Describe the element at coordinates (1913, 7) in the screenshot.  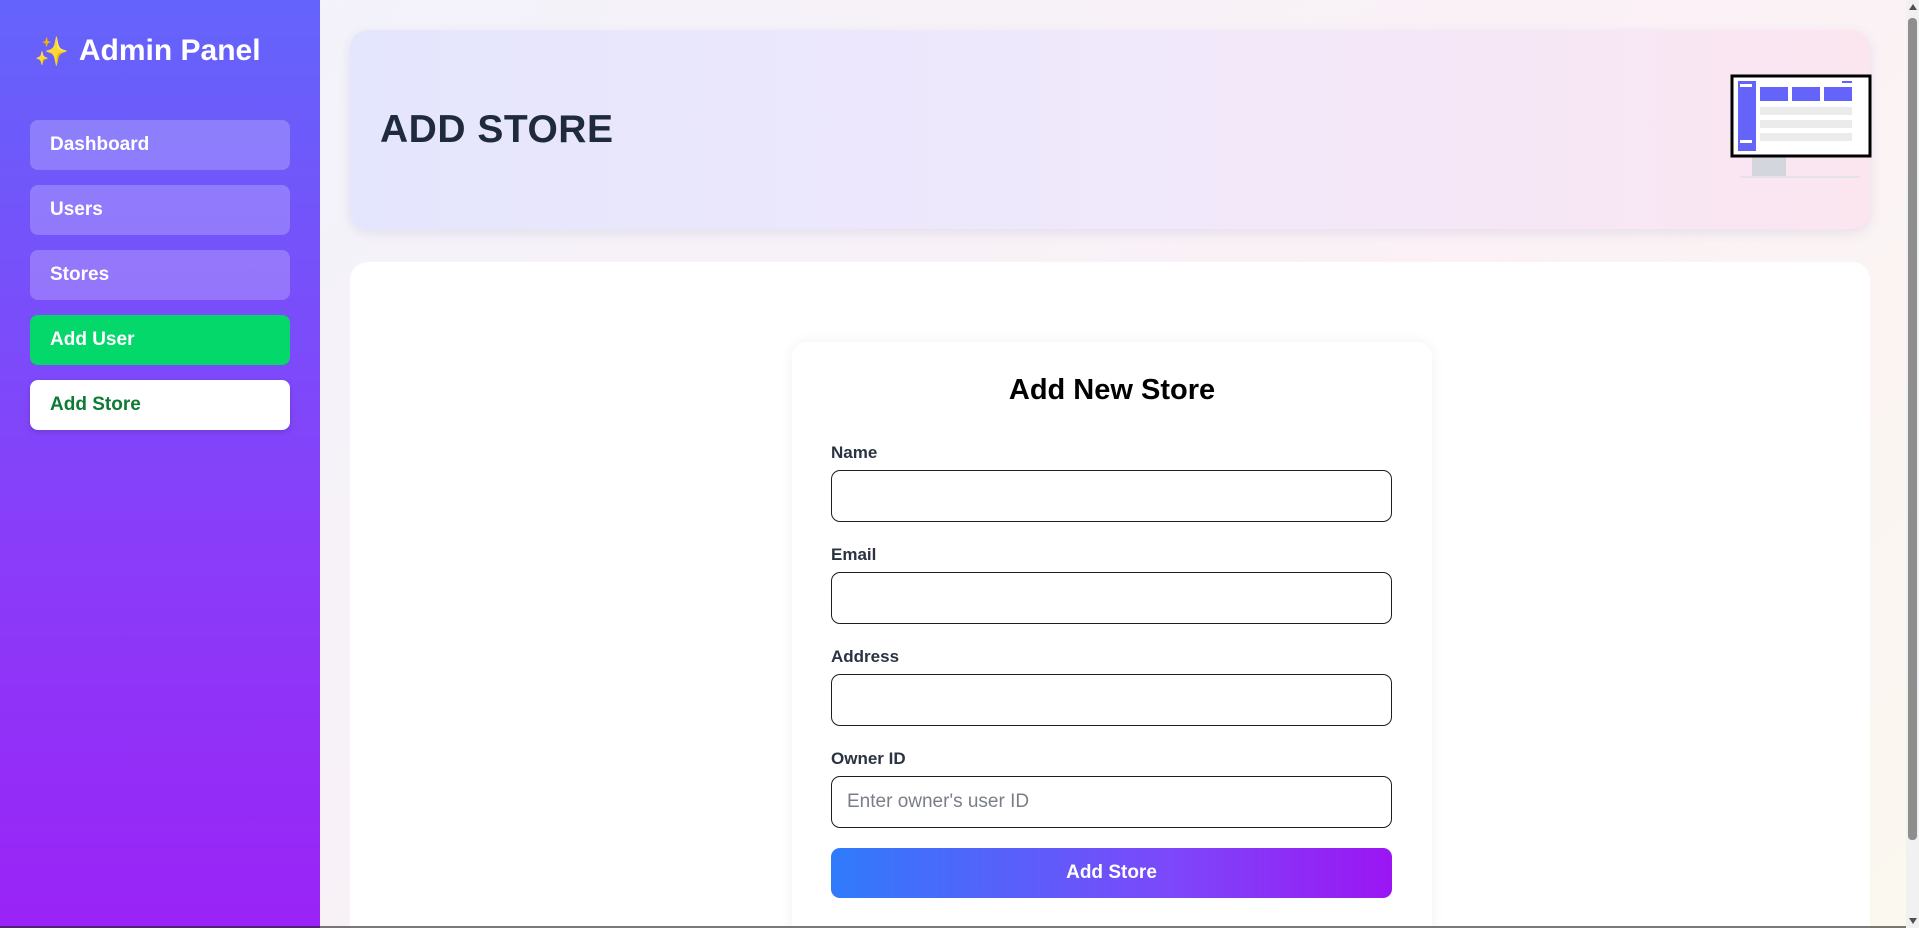
I see `scroll-up-icon` at that location.